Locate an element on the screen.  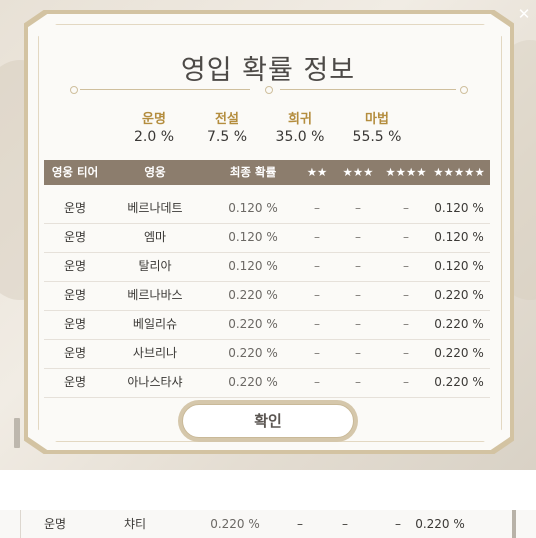
confirm-button: 확인 is located at coordinates (268, 421).